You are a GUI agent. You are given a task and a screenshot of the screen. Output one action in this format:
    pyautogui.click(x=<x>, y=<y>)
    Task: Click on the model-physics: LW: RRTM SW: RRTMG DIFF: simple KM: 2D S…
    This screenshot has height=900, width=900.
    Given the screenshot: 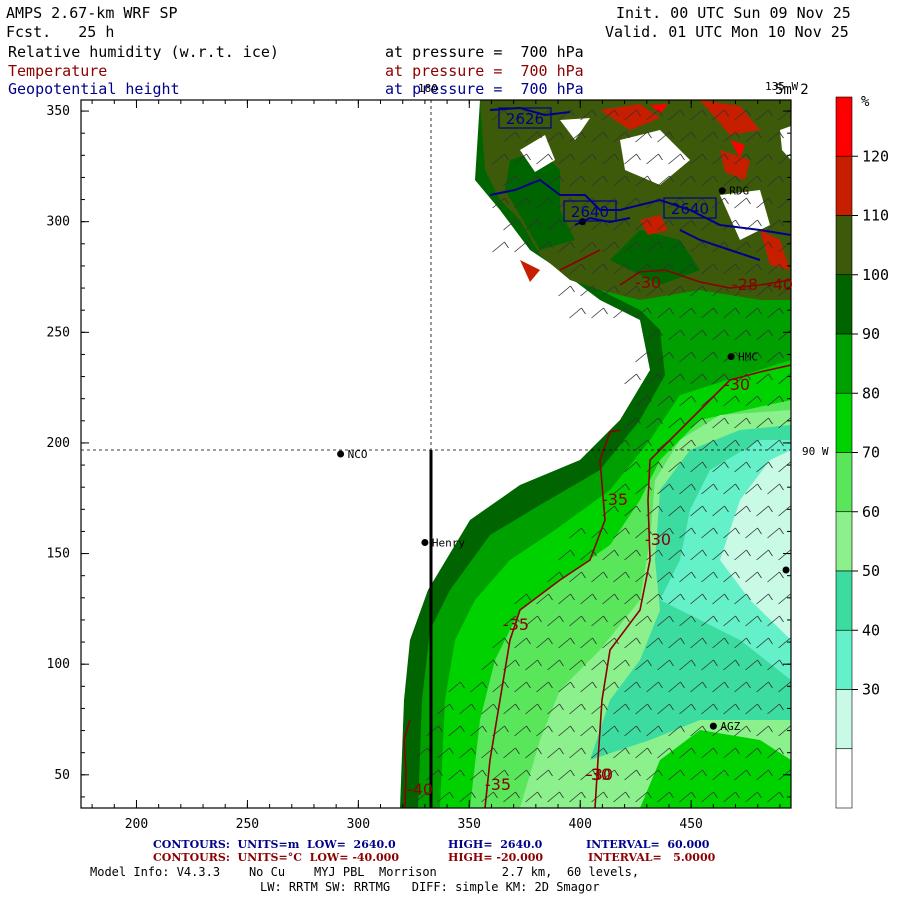 What is the action you would take?
    pyautogui.click(x=430, y=887)
    